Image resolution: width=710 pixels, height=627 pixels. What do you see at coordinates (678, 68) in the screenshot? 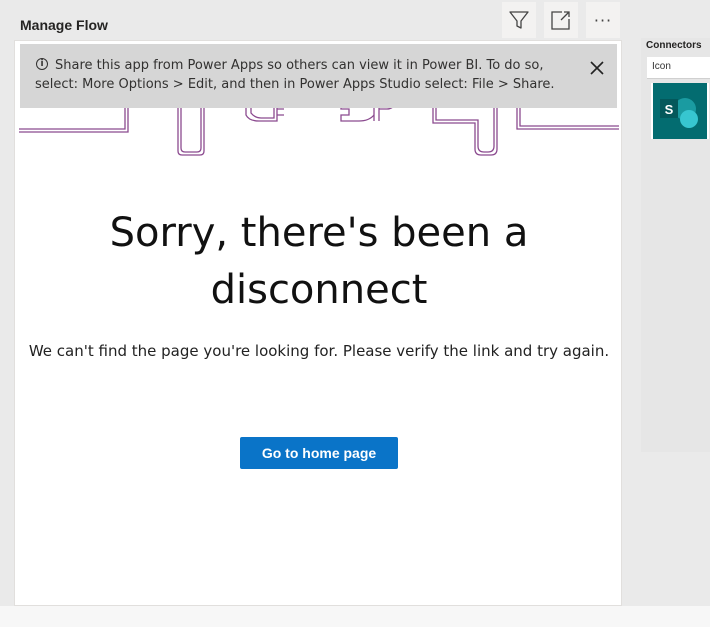
I see `icon-column-header: Icon` at bounding box center [678, 68].